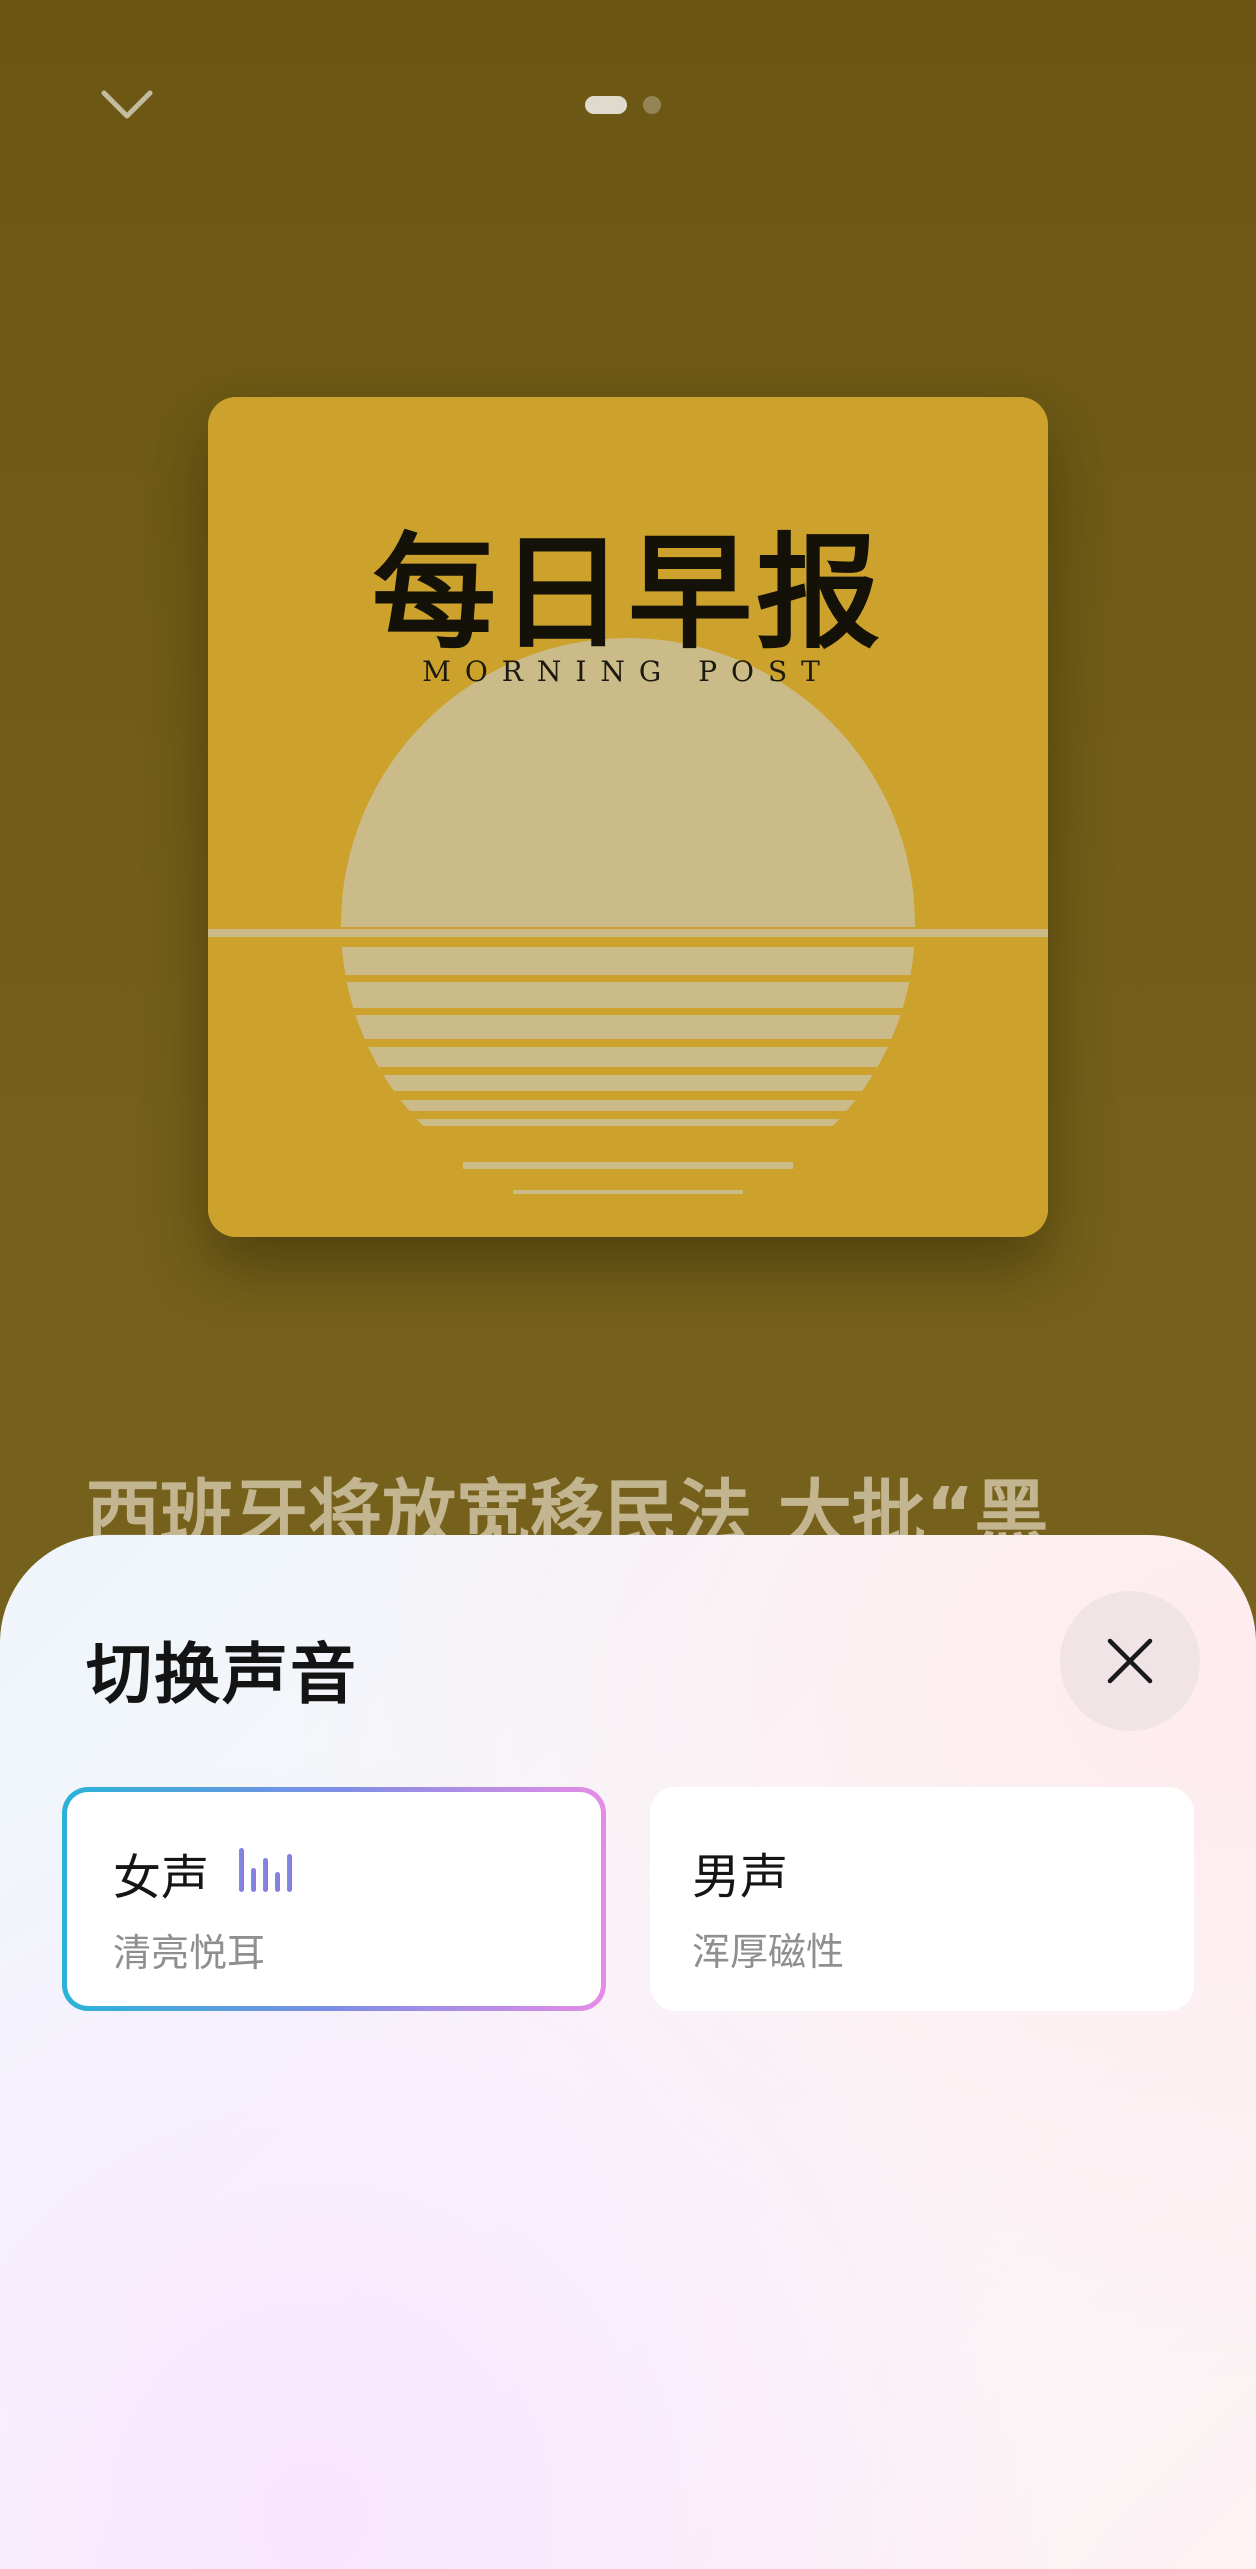 Image resolution: width=1256 pixels, height=2569 pixels. Describe the element at coordinates (740, 1877) in the screenshot. I see `voice-option-name: 男声` at that location.